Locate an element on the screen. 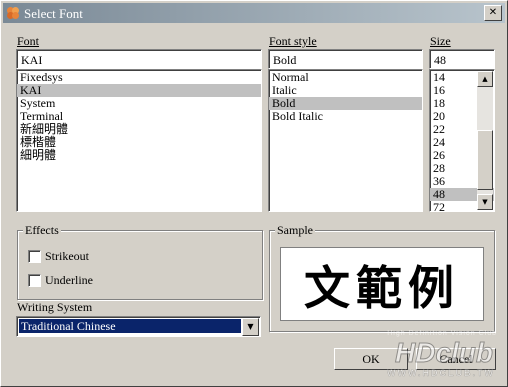  font-input-value: KAI is located at coordinates (32, 60).